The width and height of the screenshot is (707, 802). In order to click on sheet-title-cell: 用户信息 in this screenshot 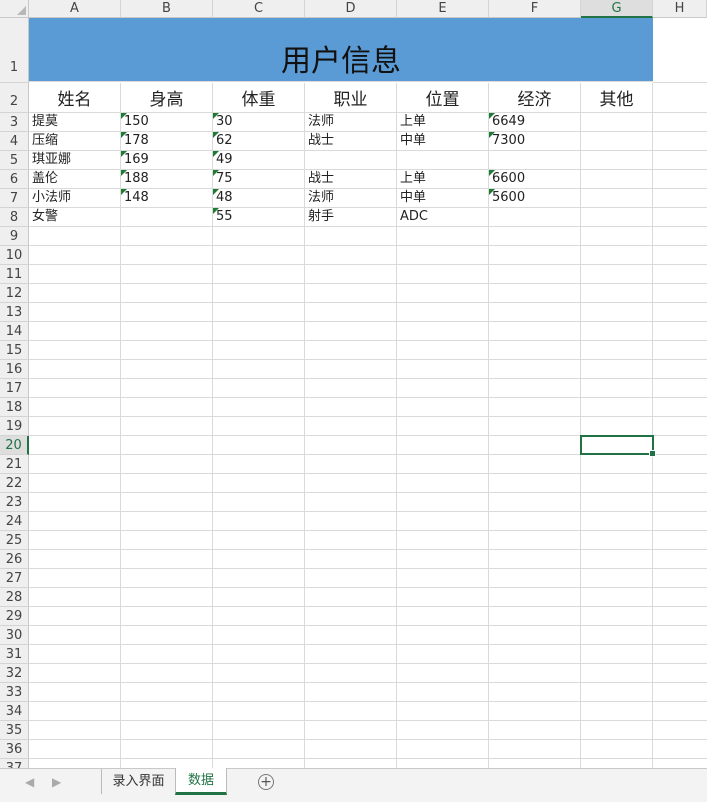, I will do `click(341, 50)`.